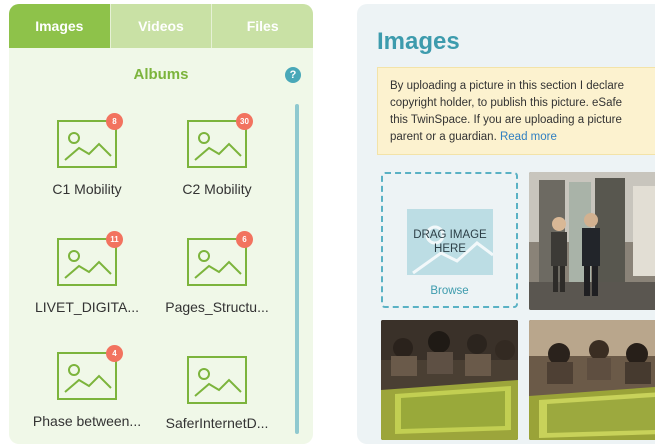 The width and height of the screenshot is (655, 444). Describe the element at coordinates (217, 380) in the screenshot. I see `album-image-icon` at that location.